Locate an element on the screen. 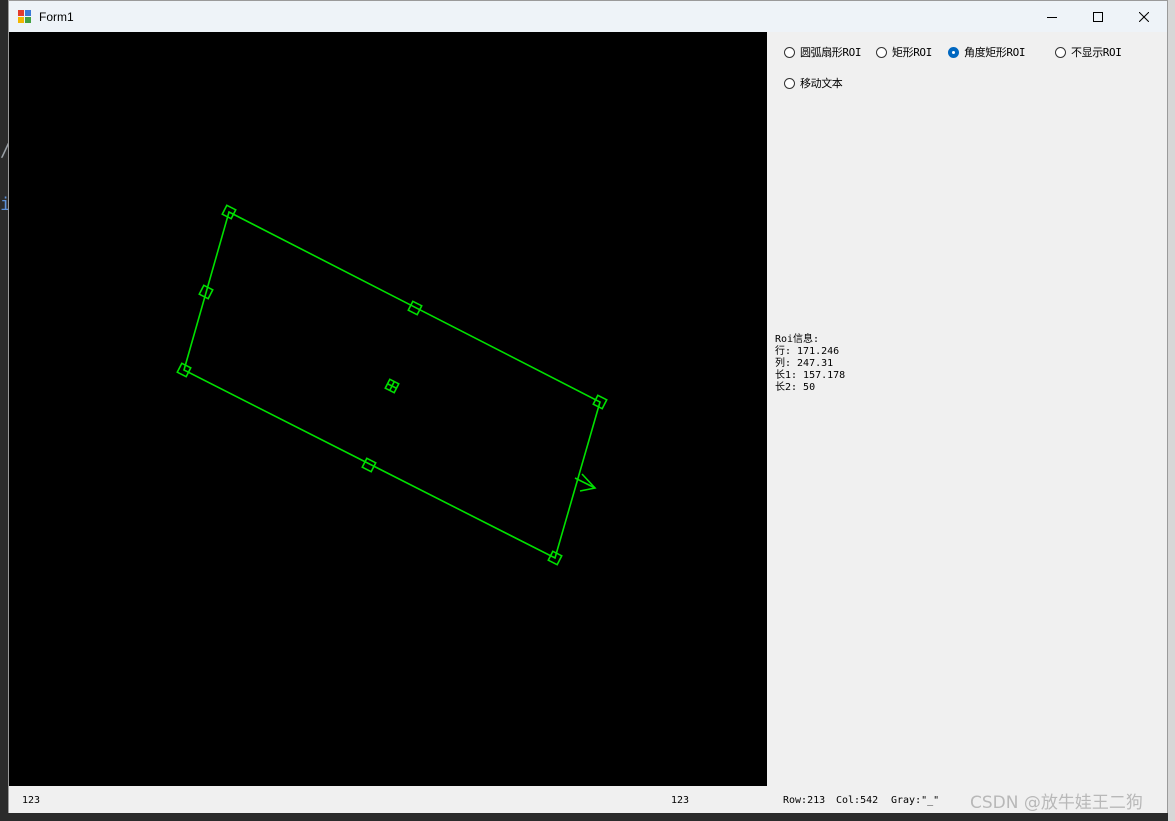 Image resolution: width=1175 pixels, height=821 pixels. roi-info-row: 行: 171.246 is located at coordinates (807, 351).